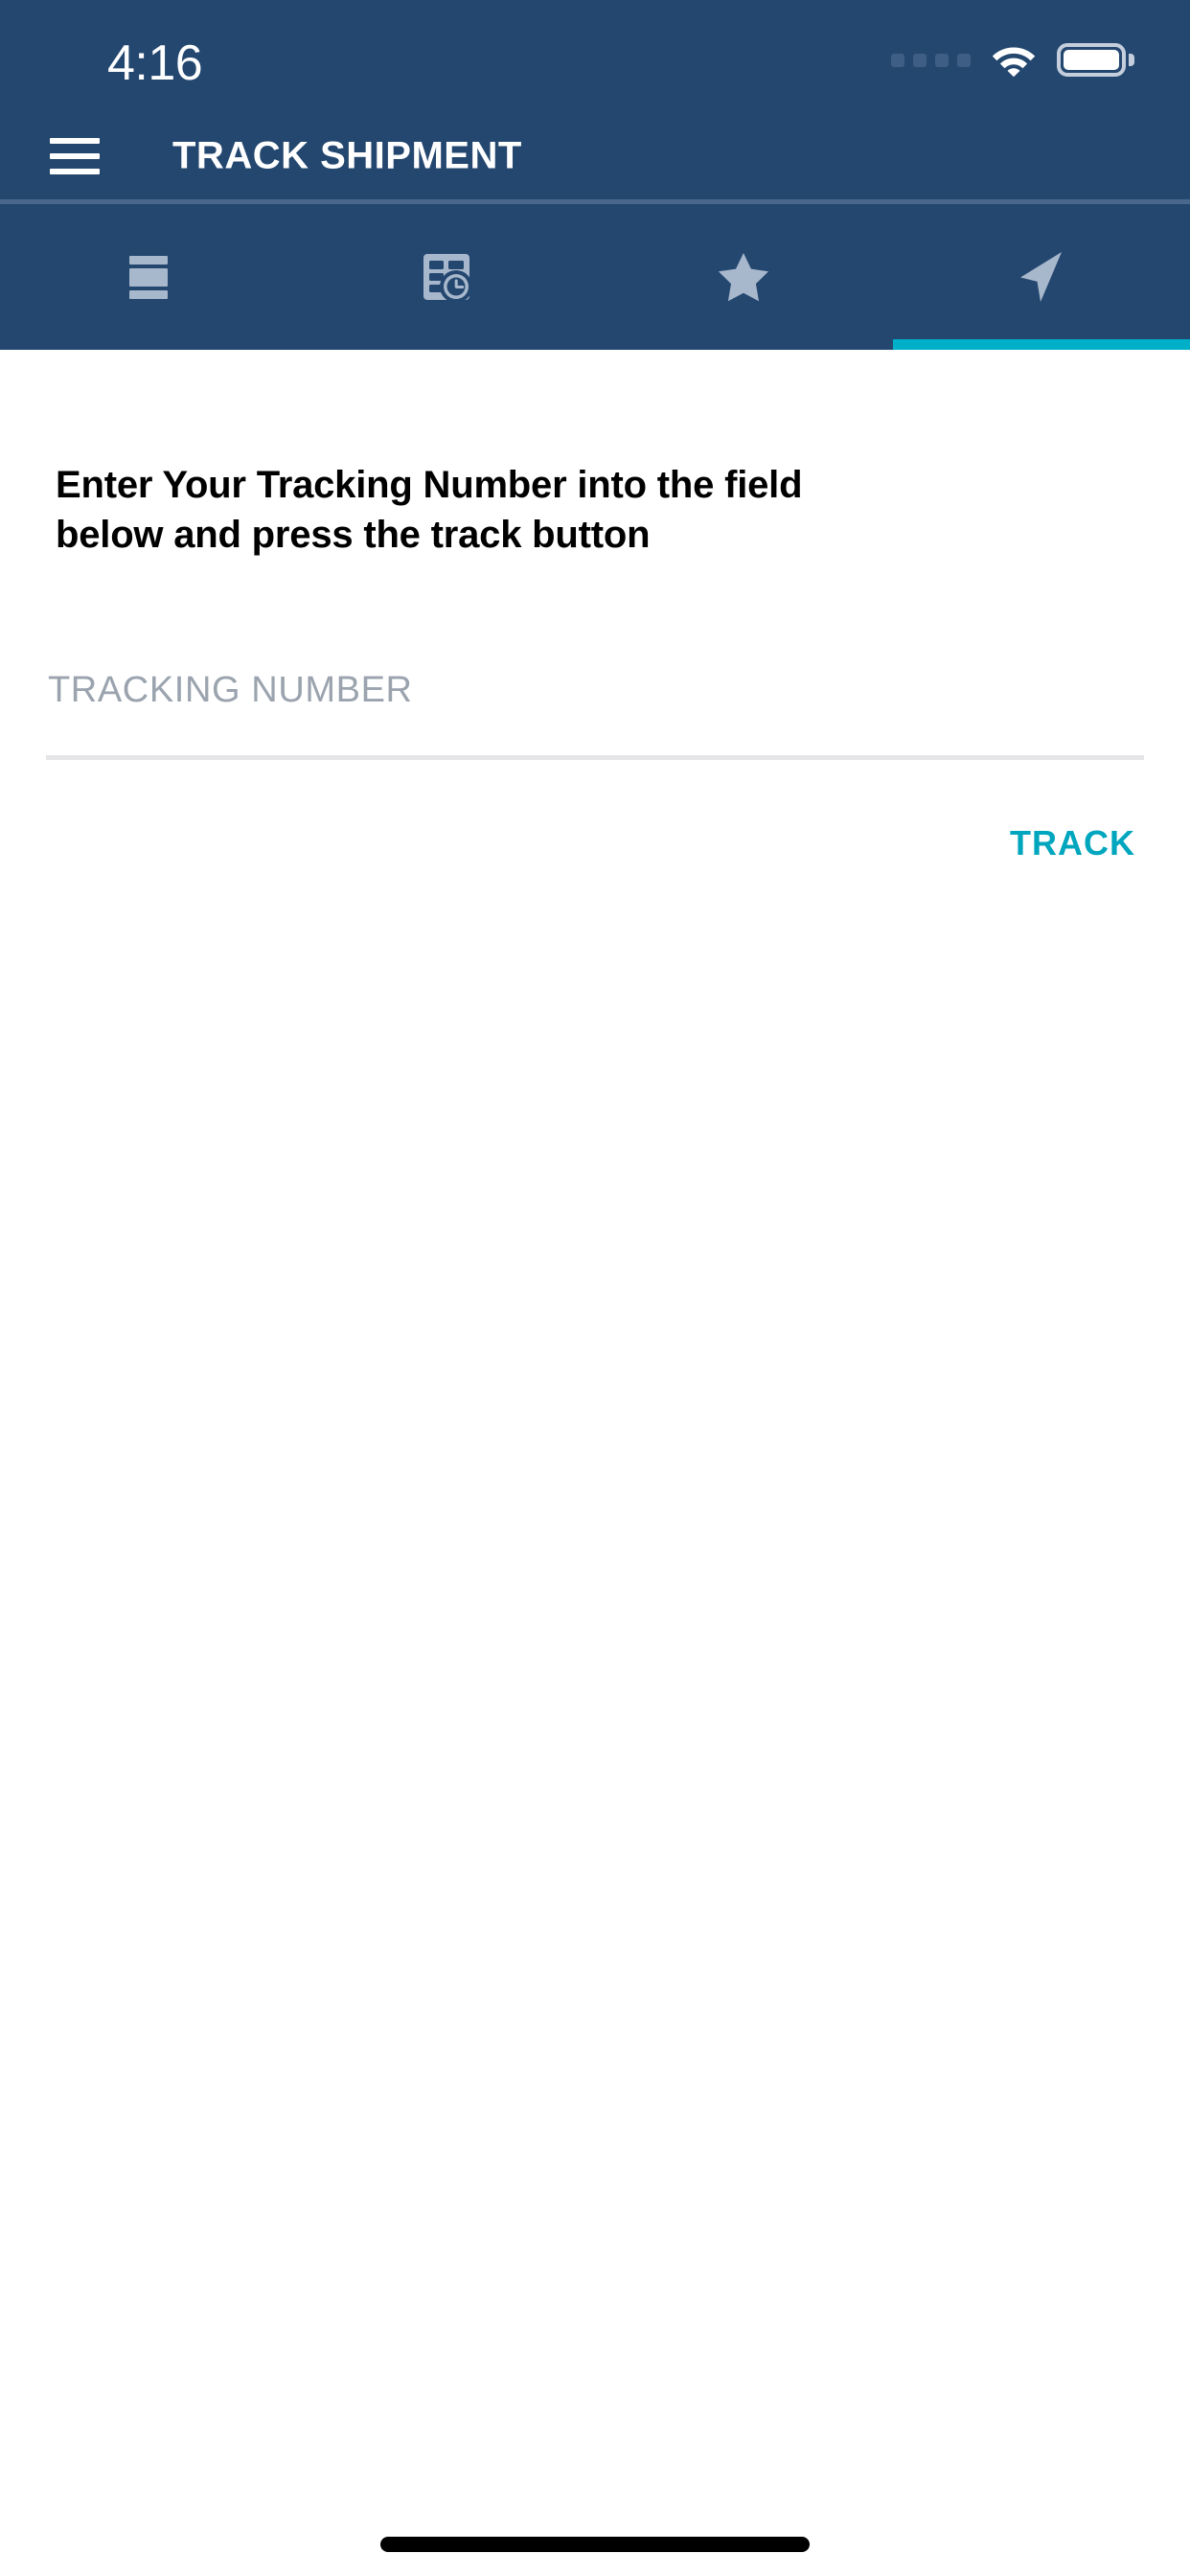 This screenshot has height=2576, width=1190. I want to click on tab-favorites, so click(744, 277).